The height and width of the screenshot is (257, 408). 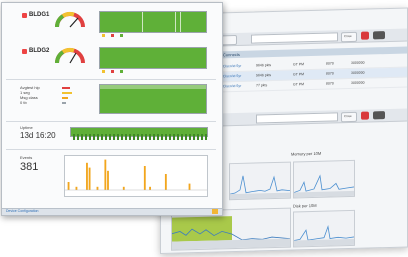 What do you see at coordinates (305, 205) in the screenshot?
I see `chart-title: Disk per 10M` at bounding box center [305, 205].